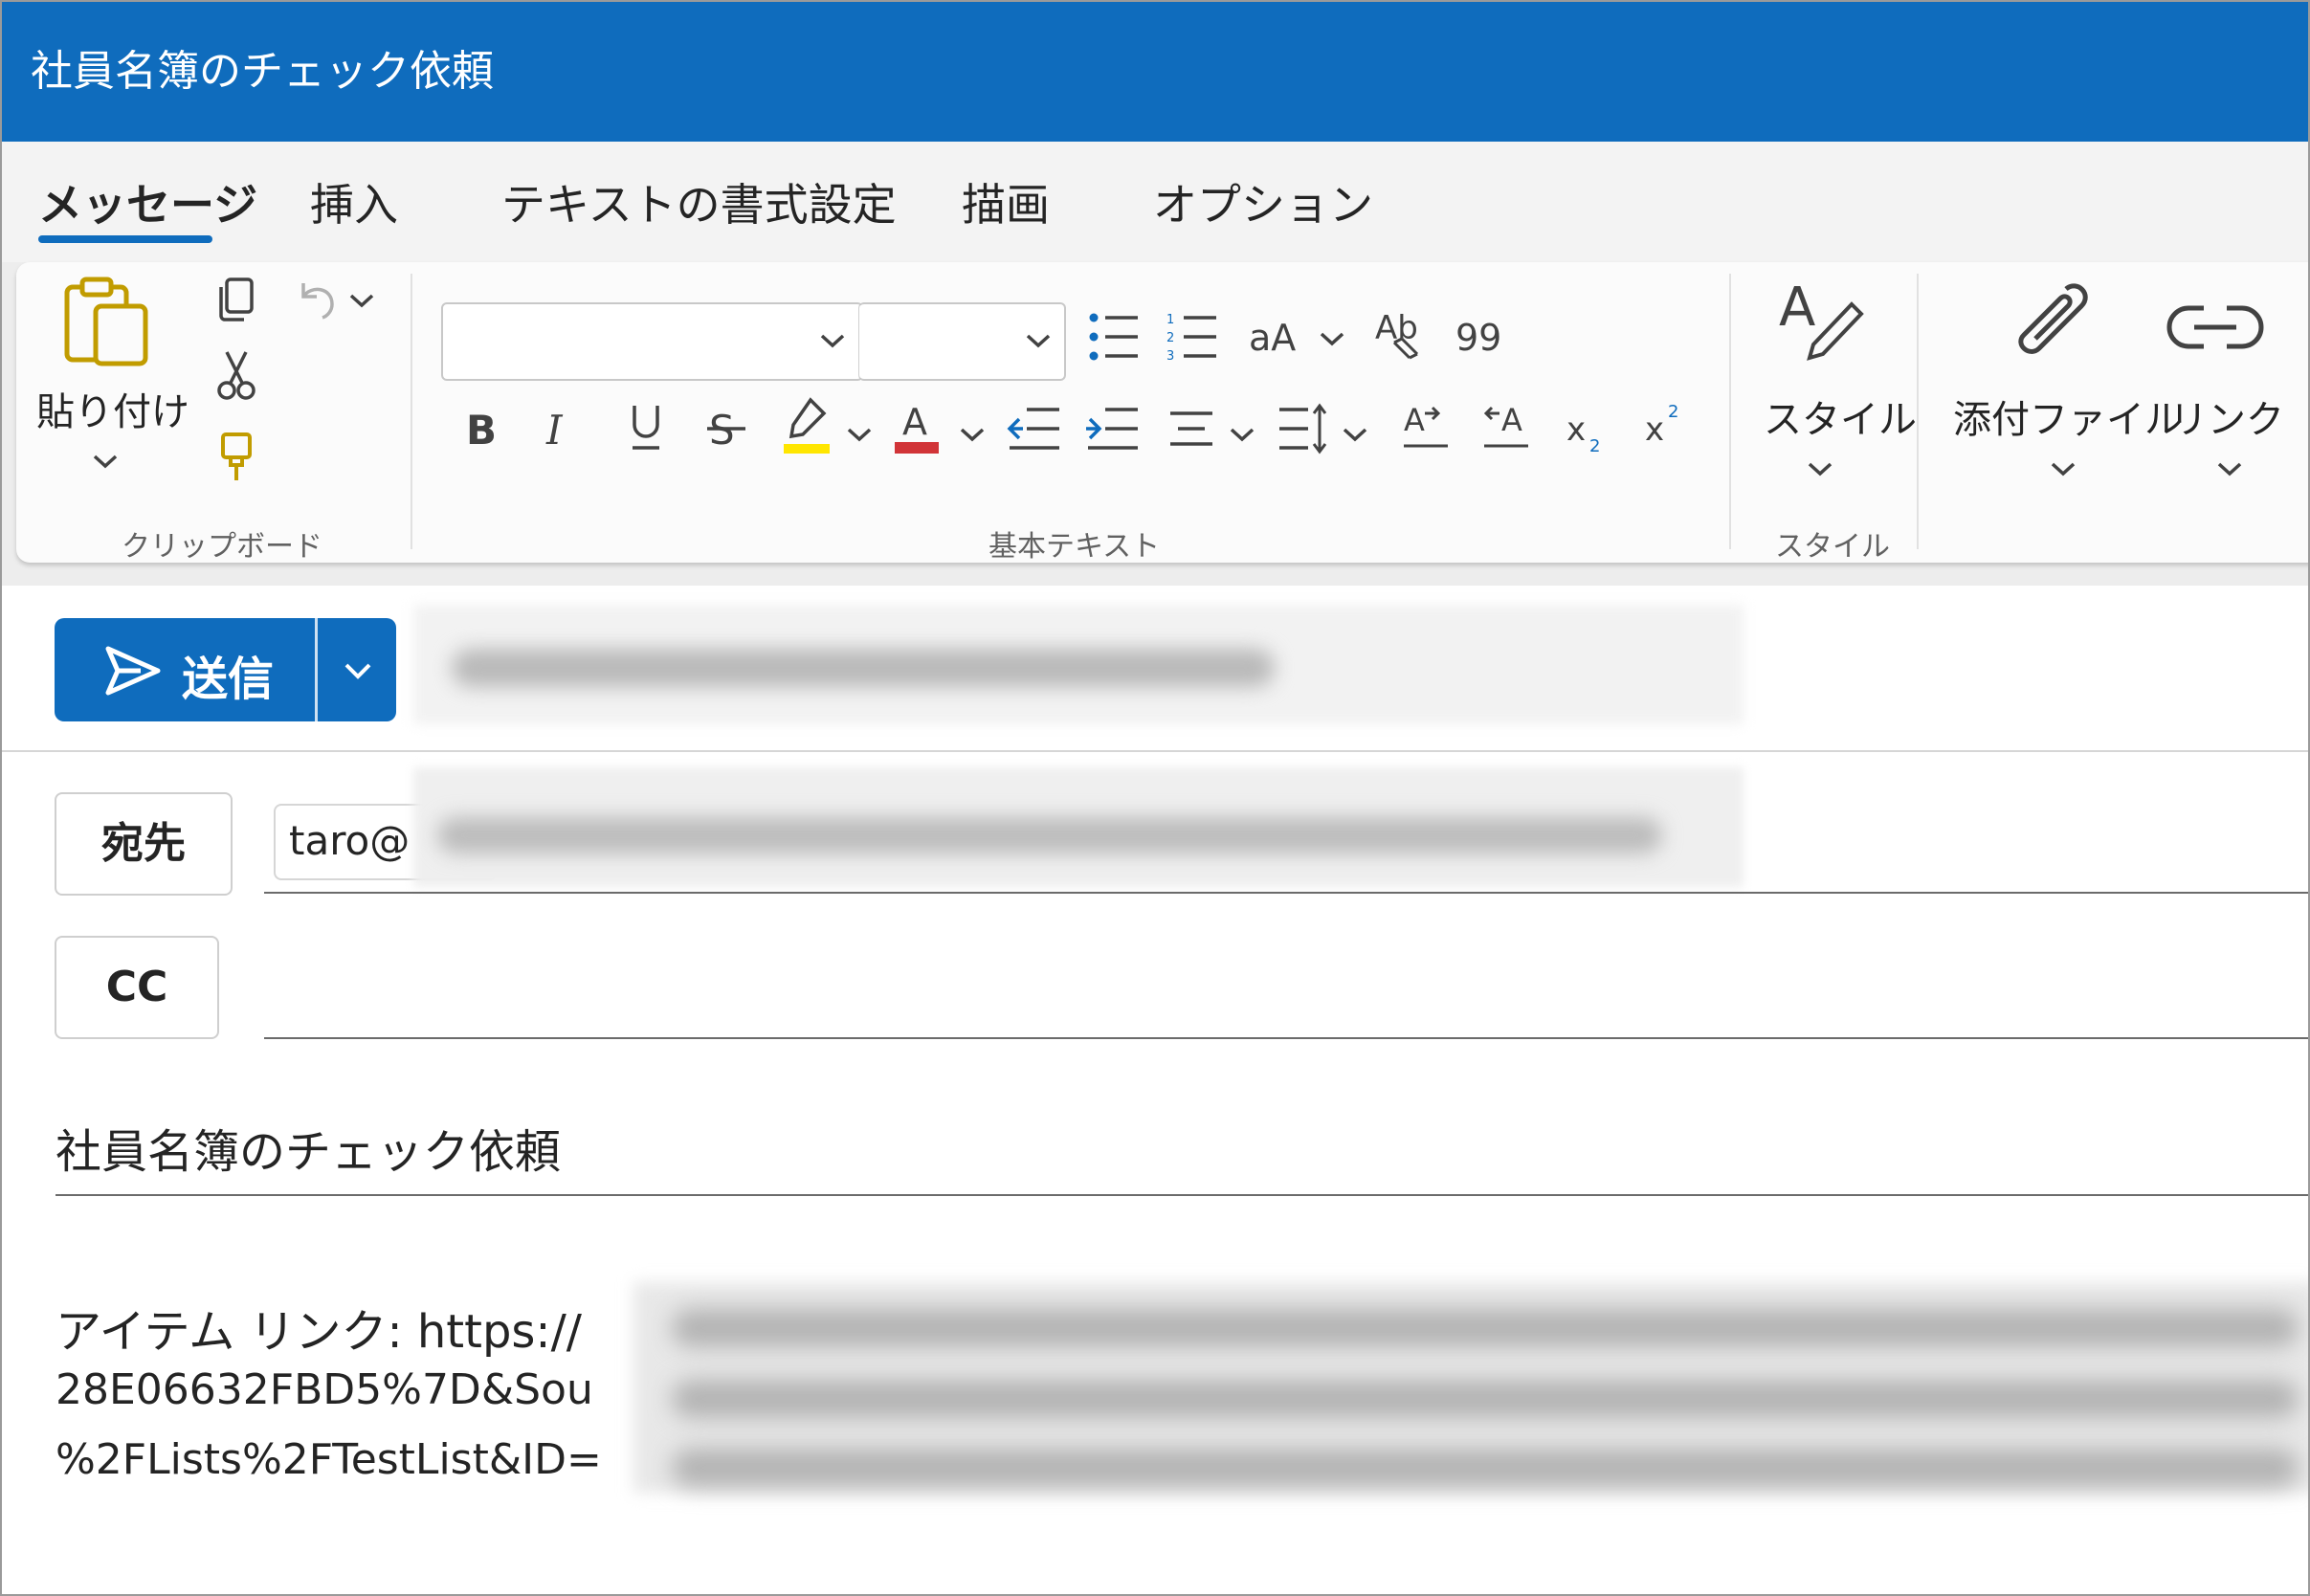 This screenshot has width=2310, height=1596. Describe the element at coordinates (222, 547) in the screenshot. I see `clipboard-group-label: クリップボード` at that location.